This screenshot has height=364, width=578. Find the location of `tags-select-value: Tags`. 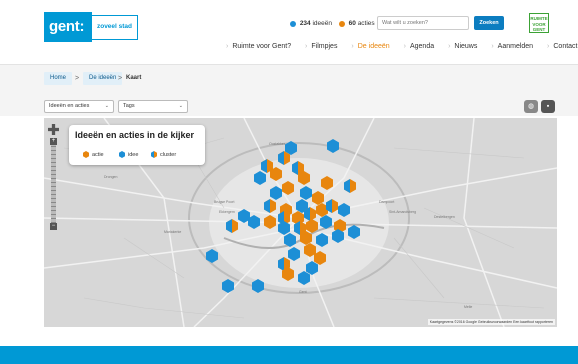

tags-select-value: Tags is located at coordinates (129, 106).